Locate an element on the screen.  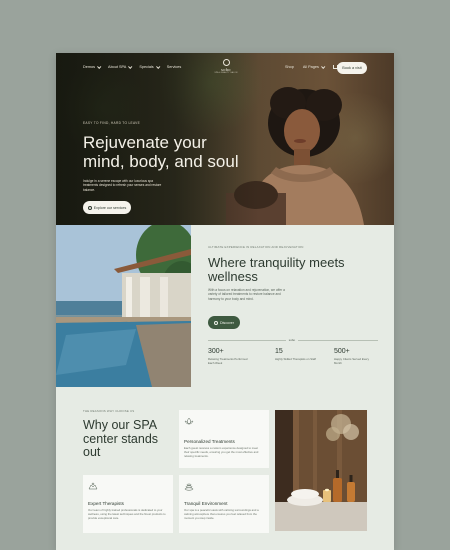
brand-logo: sobo SPA & BEAUTY SALON is located at coordinates (226, 66).